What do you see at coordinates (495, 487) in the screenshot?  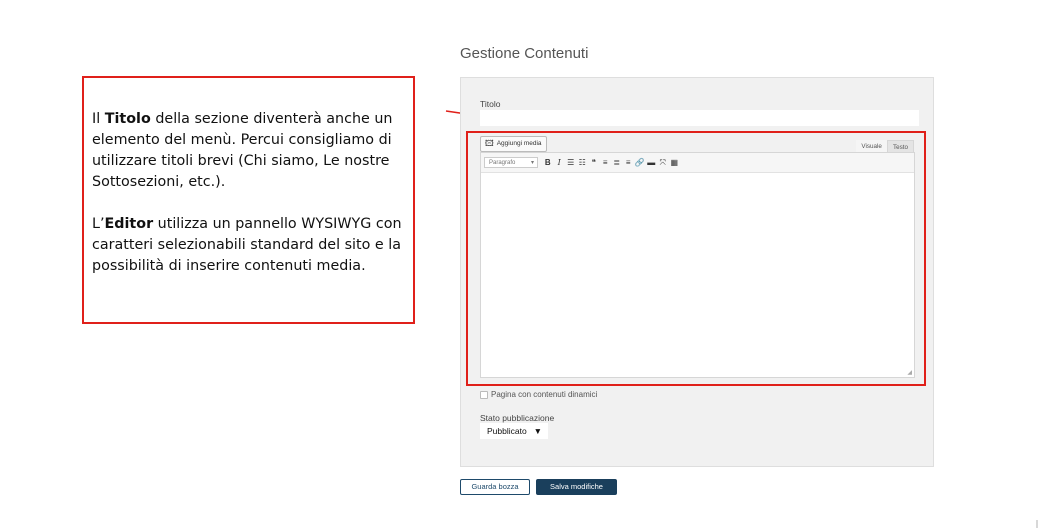 I see `preview-draft-button: Guarda bozza` at bounding box center [495, 487].